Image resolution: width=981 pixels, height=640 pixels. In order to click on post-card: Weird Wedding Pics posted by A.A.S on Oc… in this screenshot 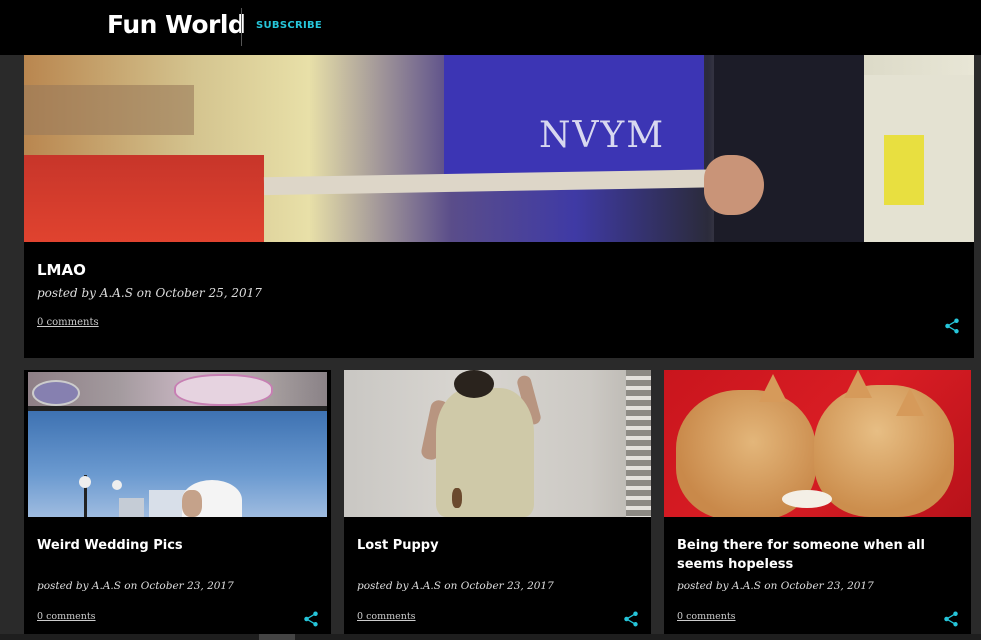, I will do `click(177, 502)`.